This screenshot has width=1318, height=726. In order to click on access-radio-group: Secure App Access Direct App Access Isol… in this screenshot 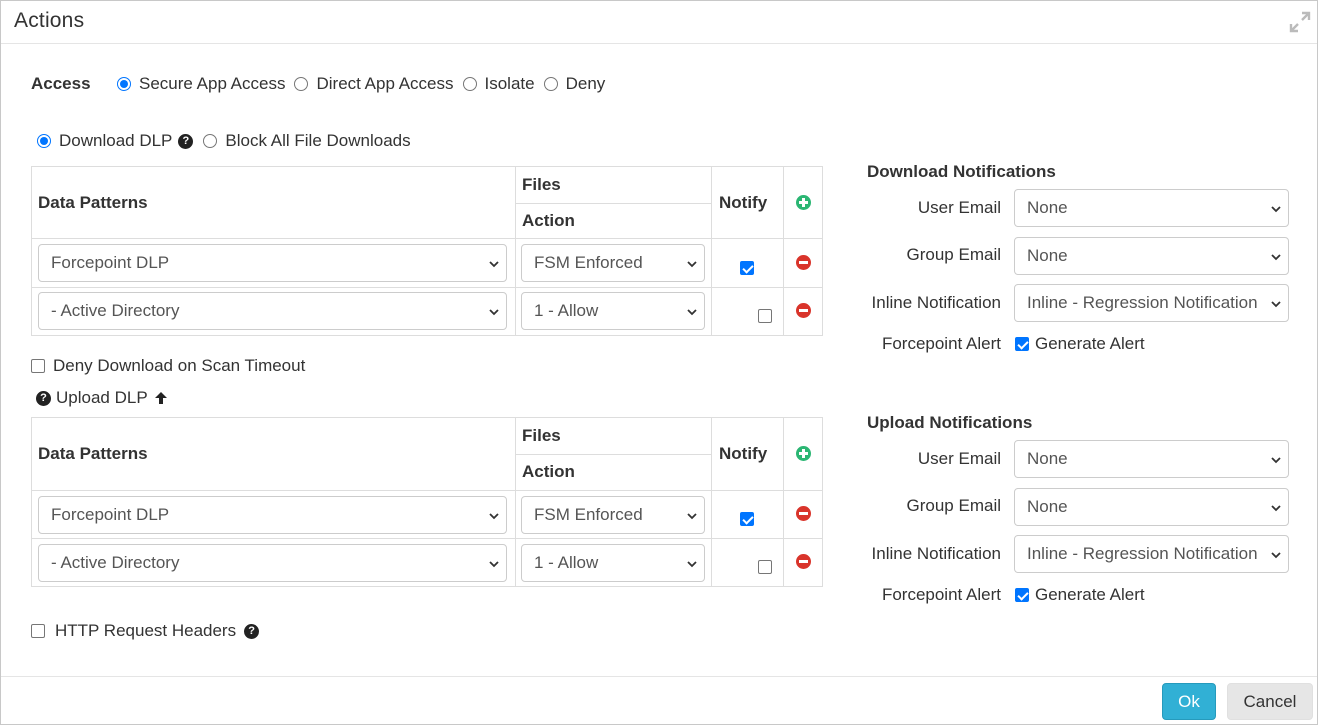, I will do `click(365, 84)`.